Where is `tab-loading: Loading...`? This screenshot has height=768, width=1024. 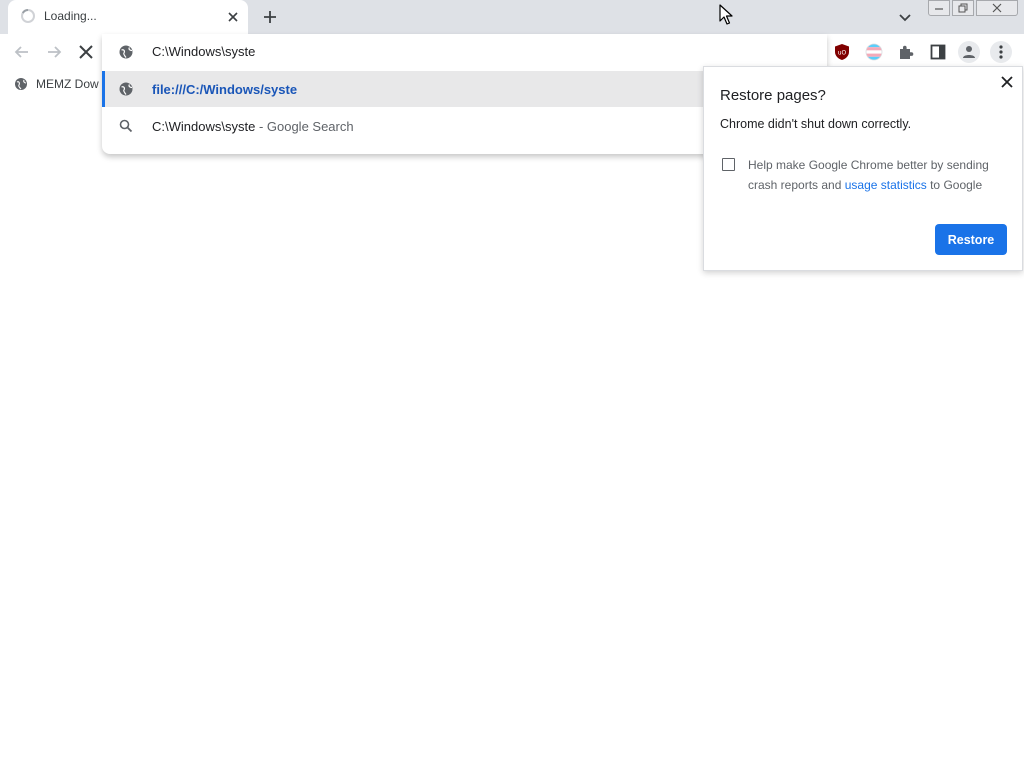
tab-loading: Loading... is located at coordinates (128, 17).